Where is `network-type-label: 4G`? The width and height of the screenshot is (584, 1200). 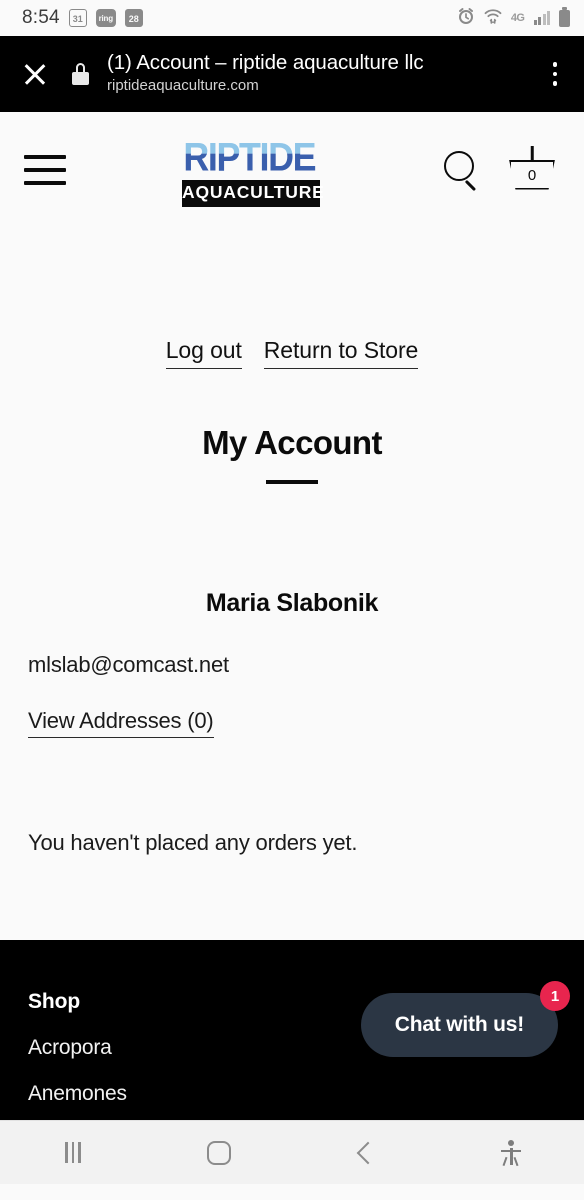 network-type-label: 4G is located at coordinates (517, 18).